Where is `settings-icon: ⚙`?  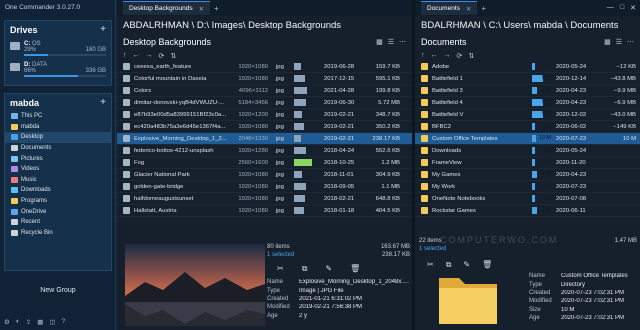 settings-icon: ⚙ is located at coordinates (7, 322).